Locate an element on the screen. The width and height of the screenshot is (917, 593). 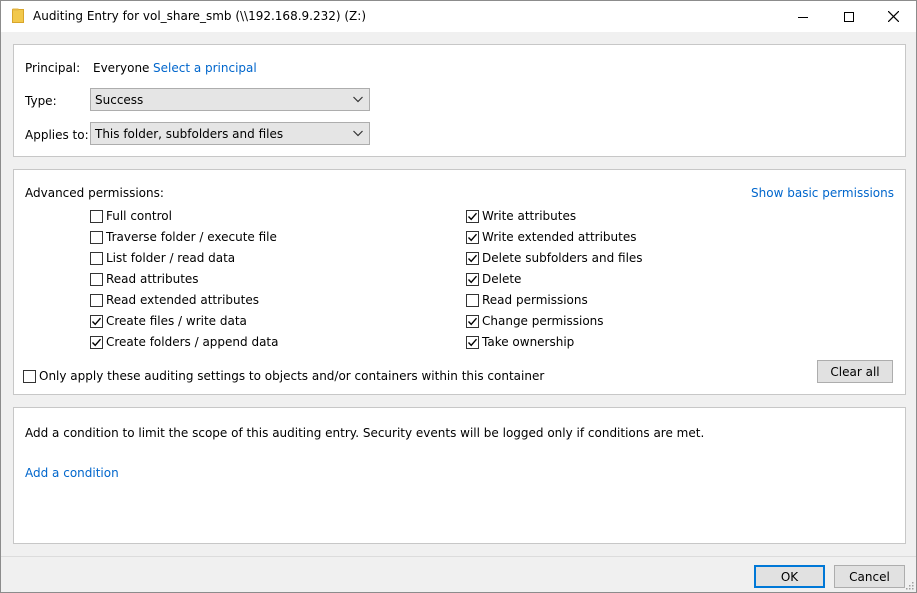
permission-label: Traverse folder / execute file is located at coordinates (191, 237).